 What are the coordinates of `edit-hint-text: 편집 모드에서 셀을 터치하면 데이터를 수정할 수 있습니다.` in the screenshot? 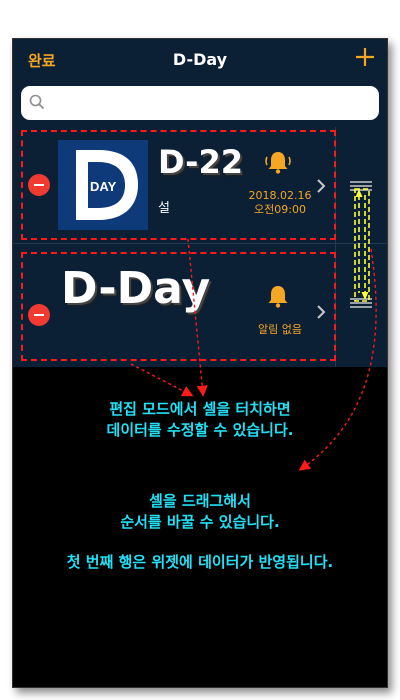 It's located at (200, 420).